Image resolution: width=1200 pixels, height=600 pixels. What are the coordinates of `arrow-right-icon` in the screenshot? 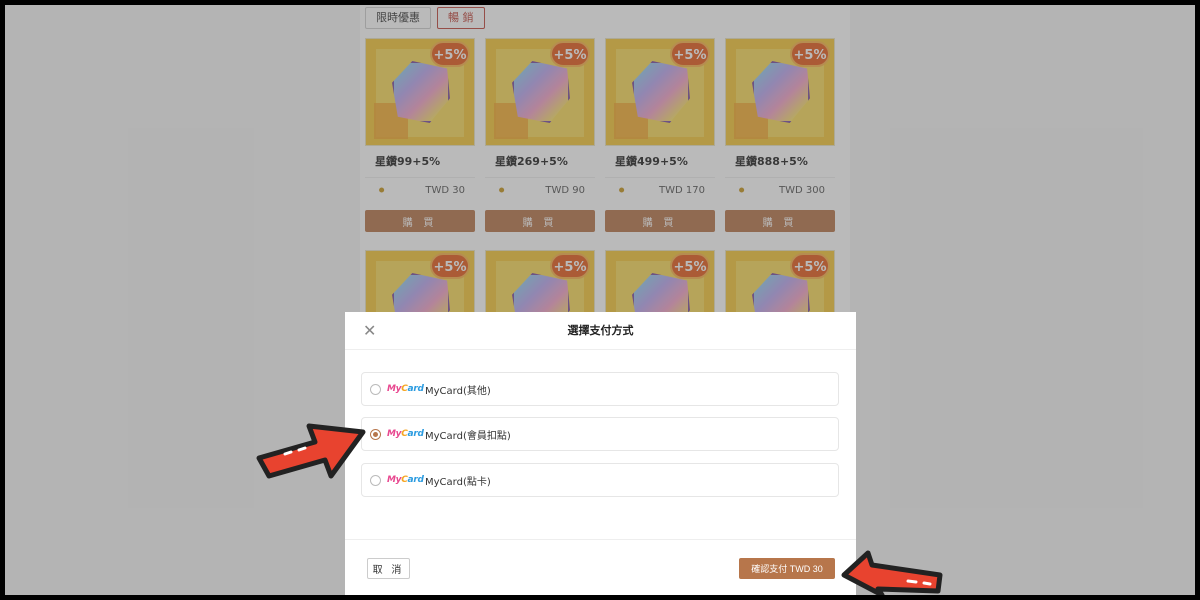 It's located at (311, 451).